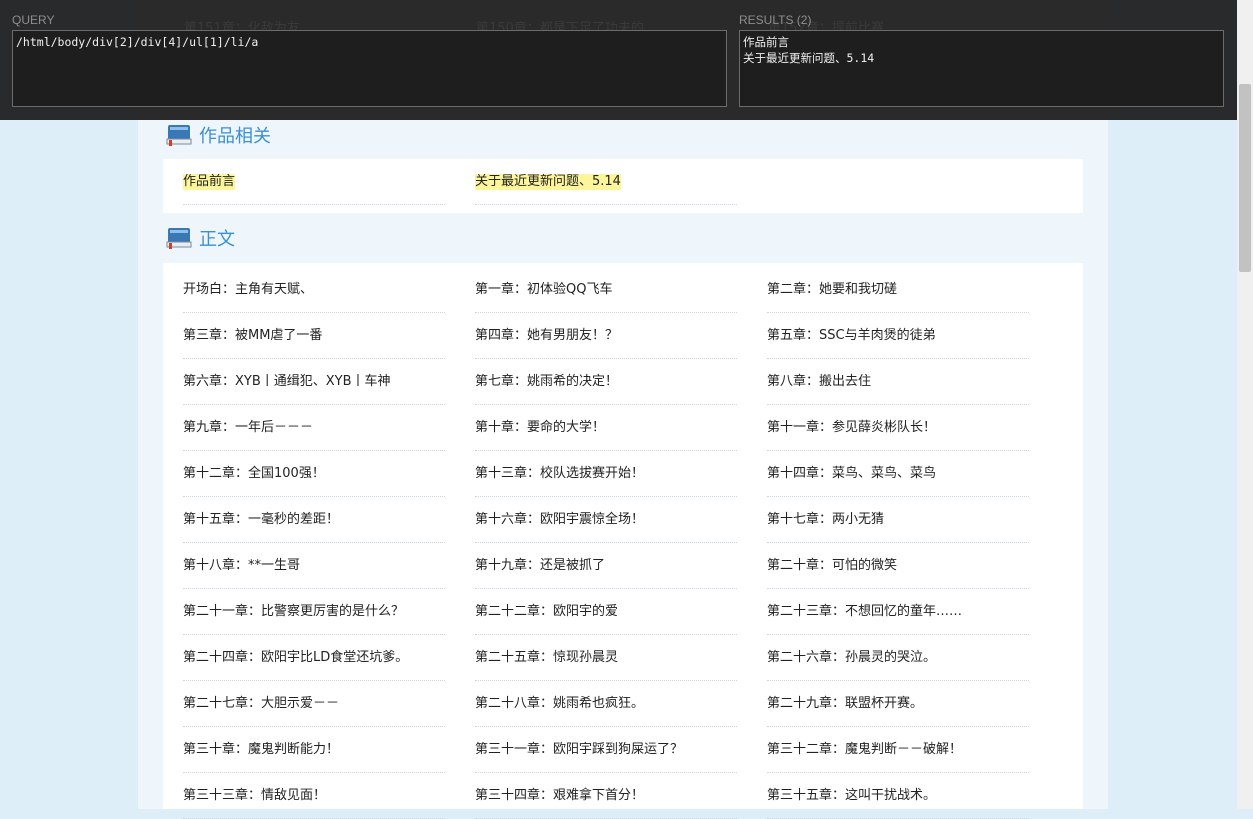  I want to click on chapter-link: 第二十七章：大胆示爱－－, so click(261, 704).